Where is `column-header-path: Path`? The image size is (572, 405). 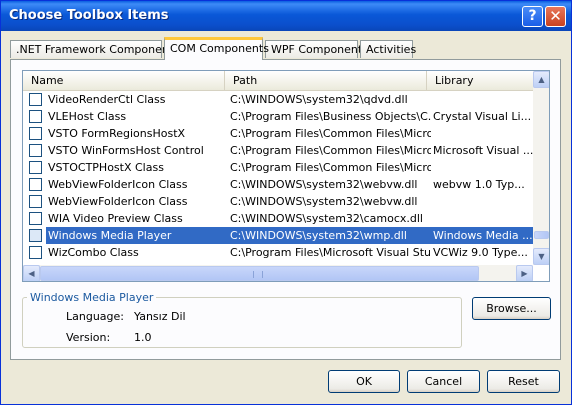 column-header-path: Path is located at coordinates (326, 80).